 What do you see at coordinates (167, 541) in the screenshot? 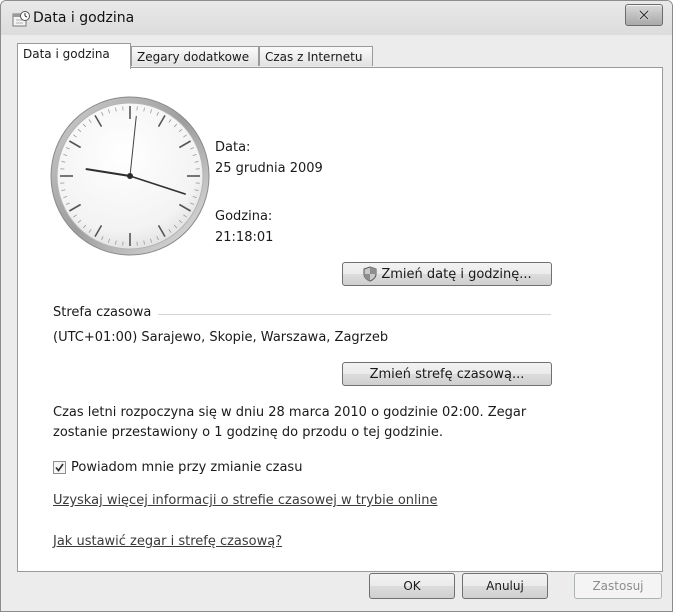
I see `help-link: Jak ustawić zegar i strefę czasową?` at bounding box center [167, 541].